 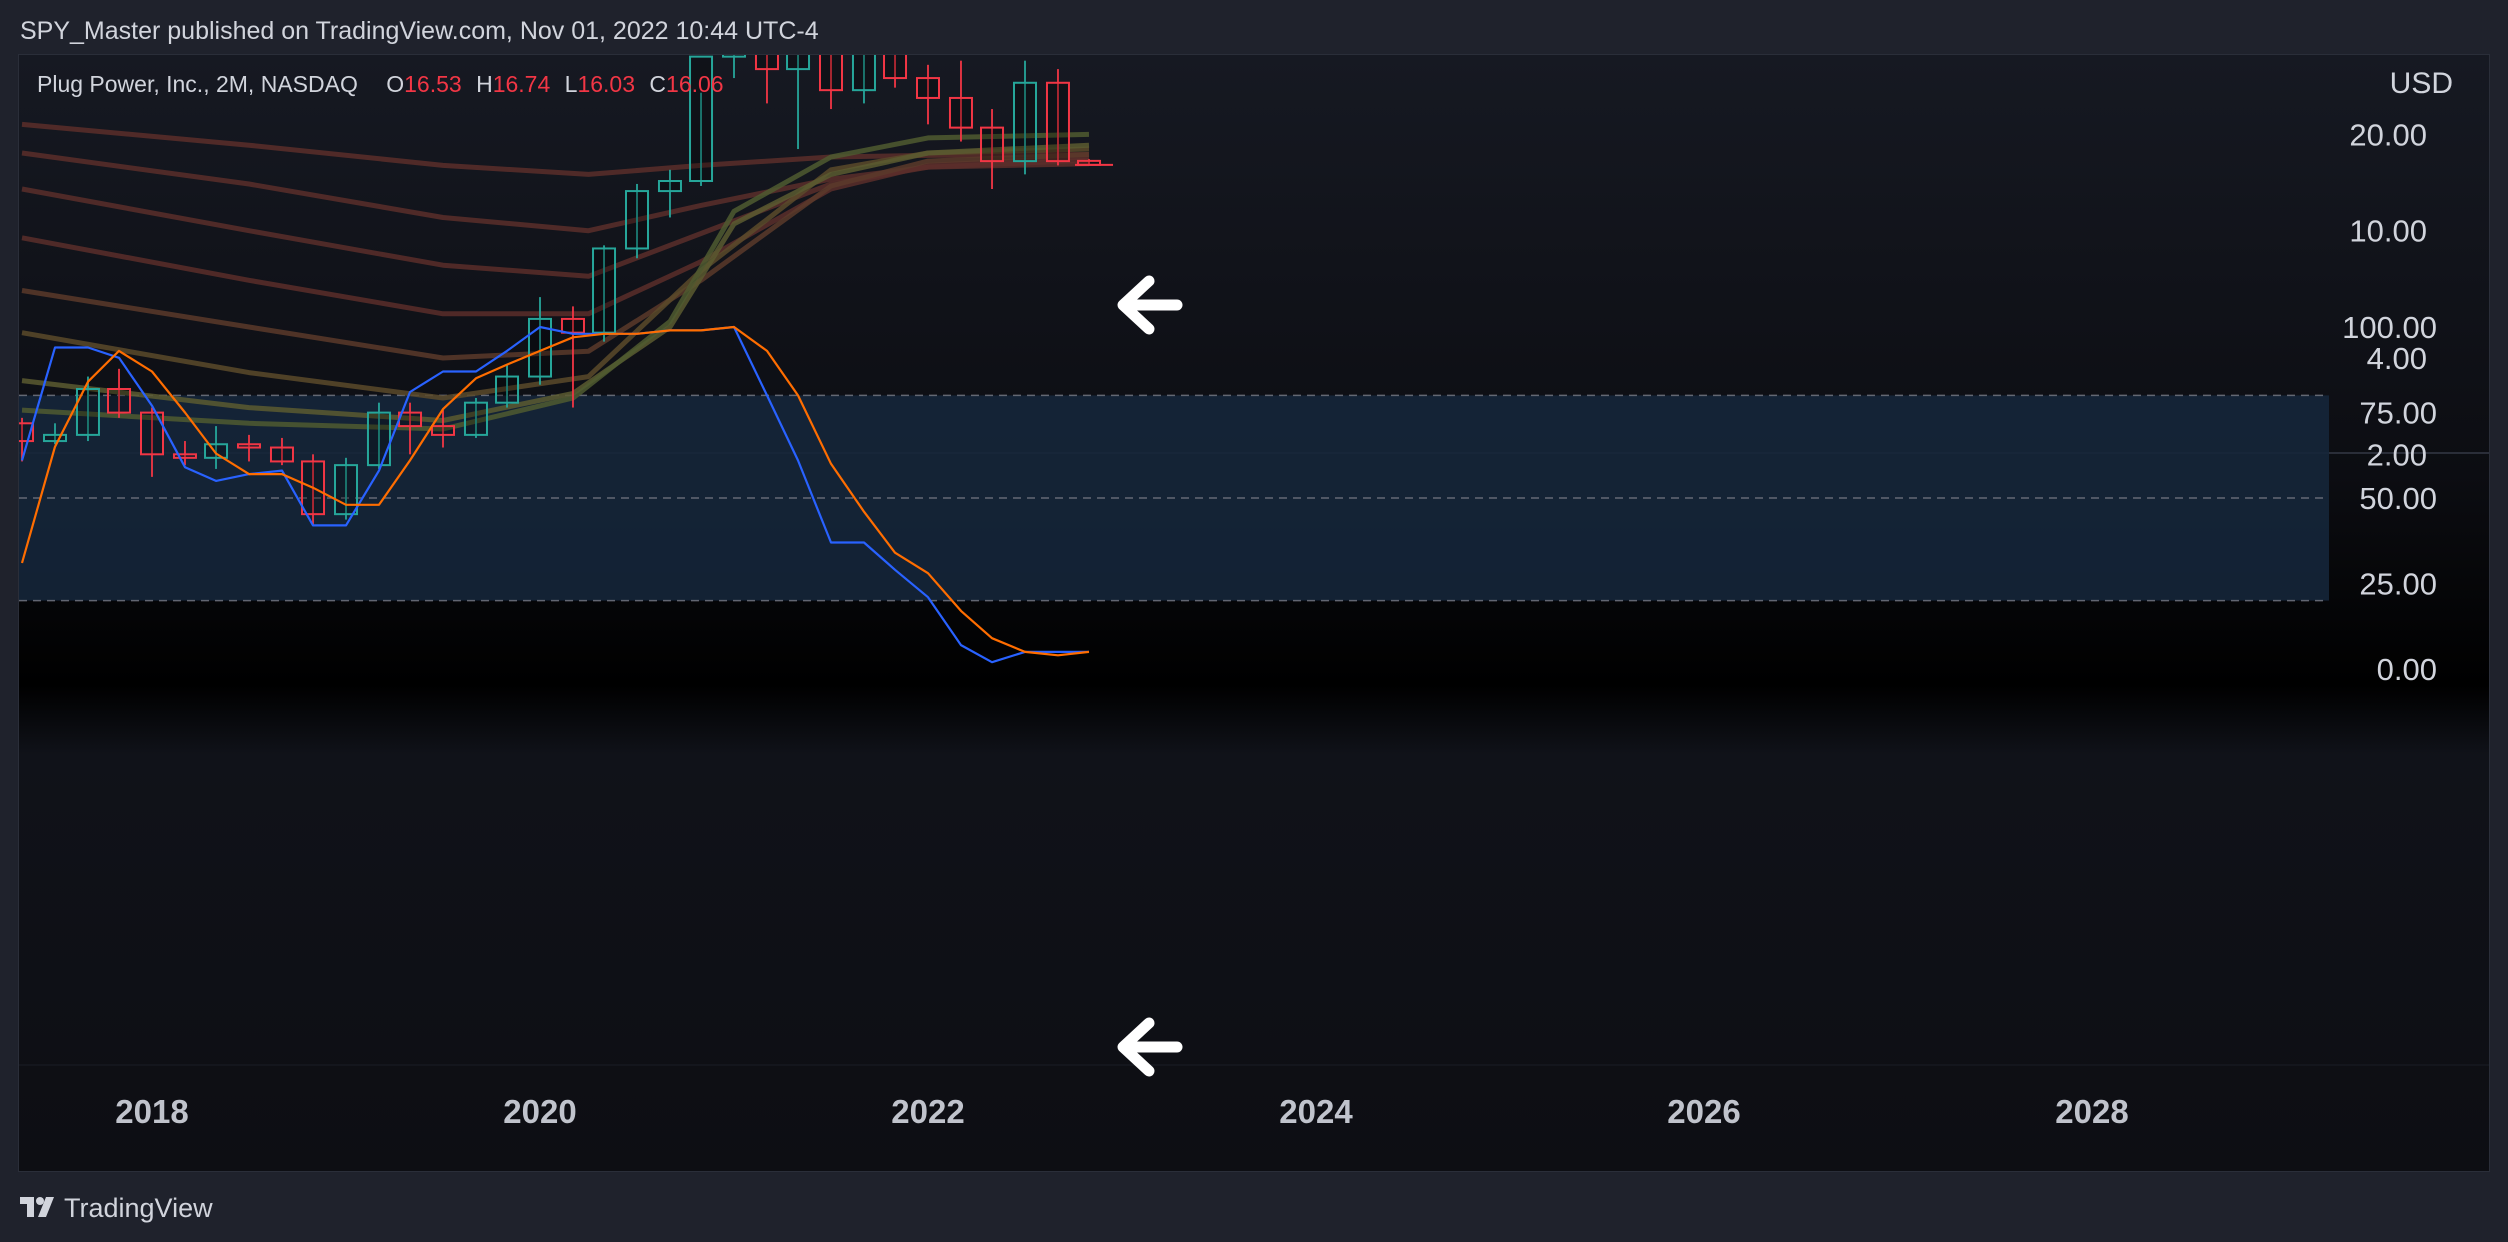 What do you see at coordinates (927, 1111) in the screenshot?
I see `time-axis-tick-label: 2022` at bounding box center [927, 1111].